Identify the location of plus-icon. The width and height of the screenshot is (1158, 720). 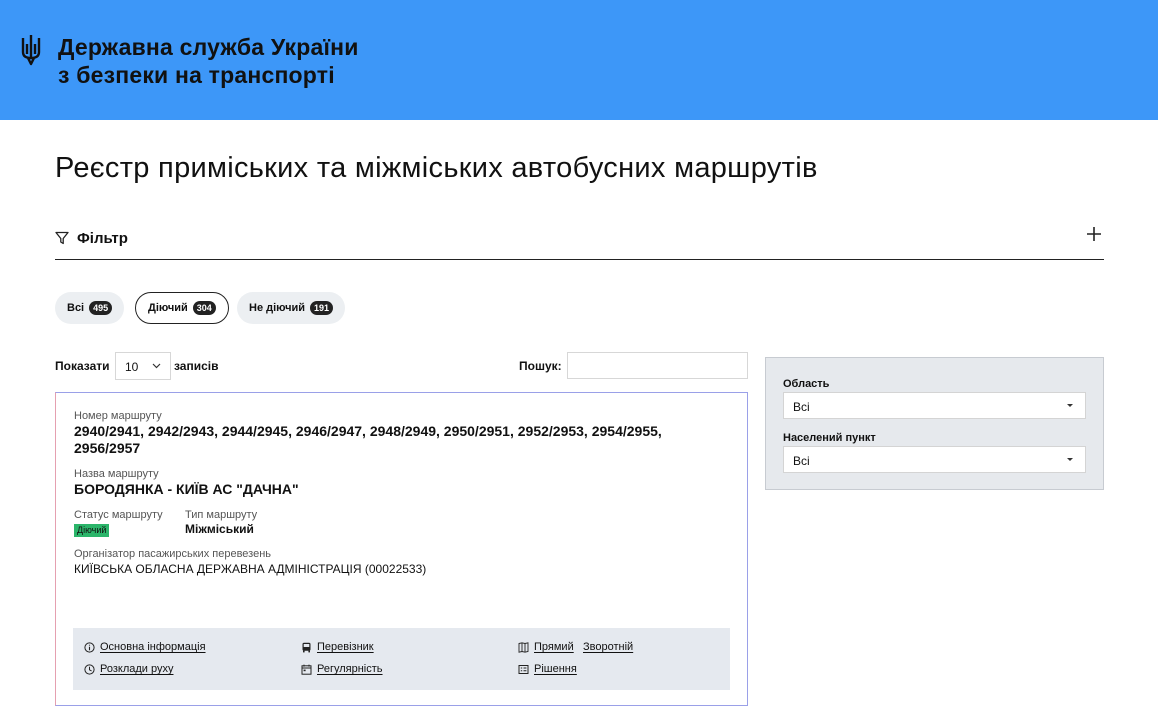
(1094, 234).